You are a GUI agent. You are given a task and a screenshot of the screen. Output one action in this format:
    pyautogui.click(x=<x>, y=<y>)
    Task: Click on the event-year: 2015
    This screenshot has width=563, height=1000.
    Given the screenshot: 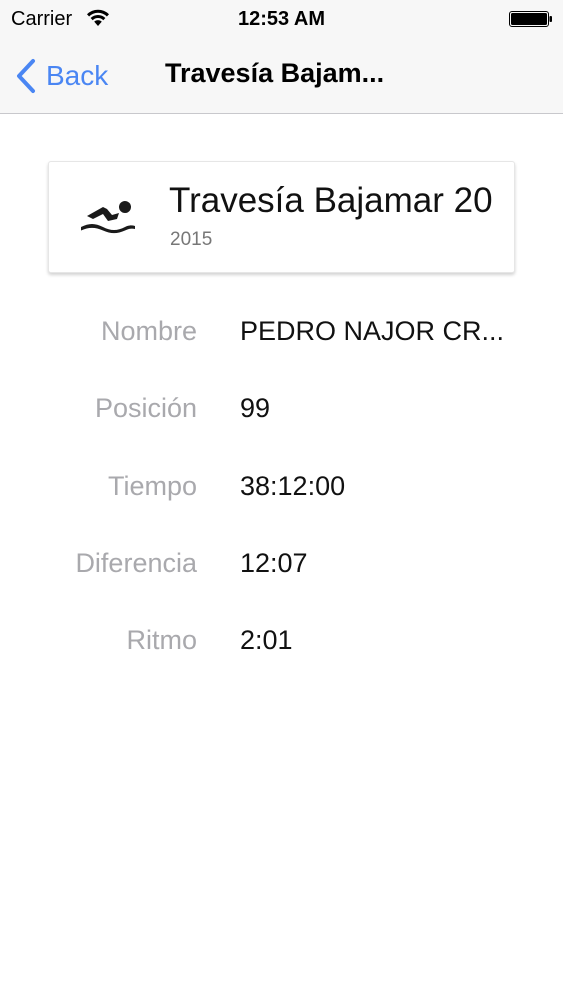 What is the action you would take?
    pyautogui.click(x=191, y=239)
    